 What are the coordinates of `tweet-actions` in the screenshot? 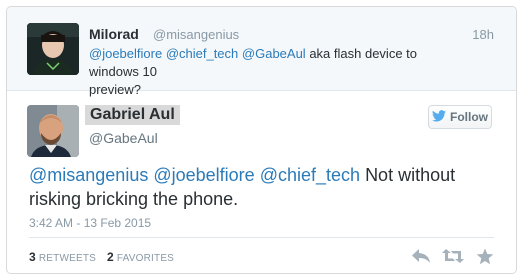 It's located at (453, 256).